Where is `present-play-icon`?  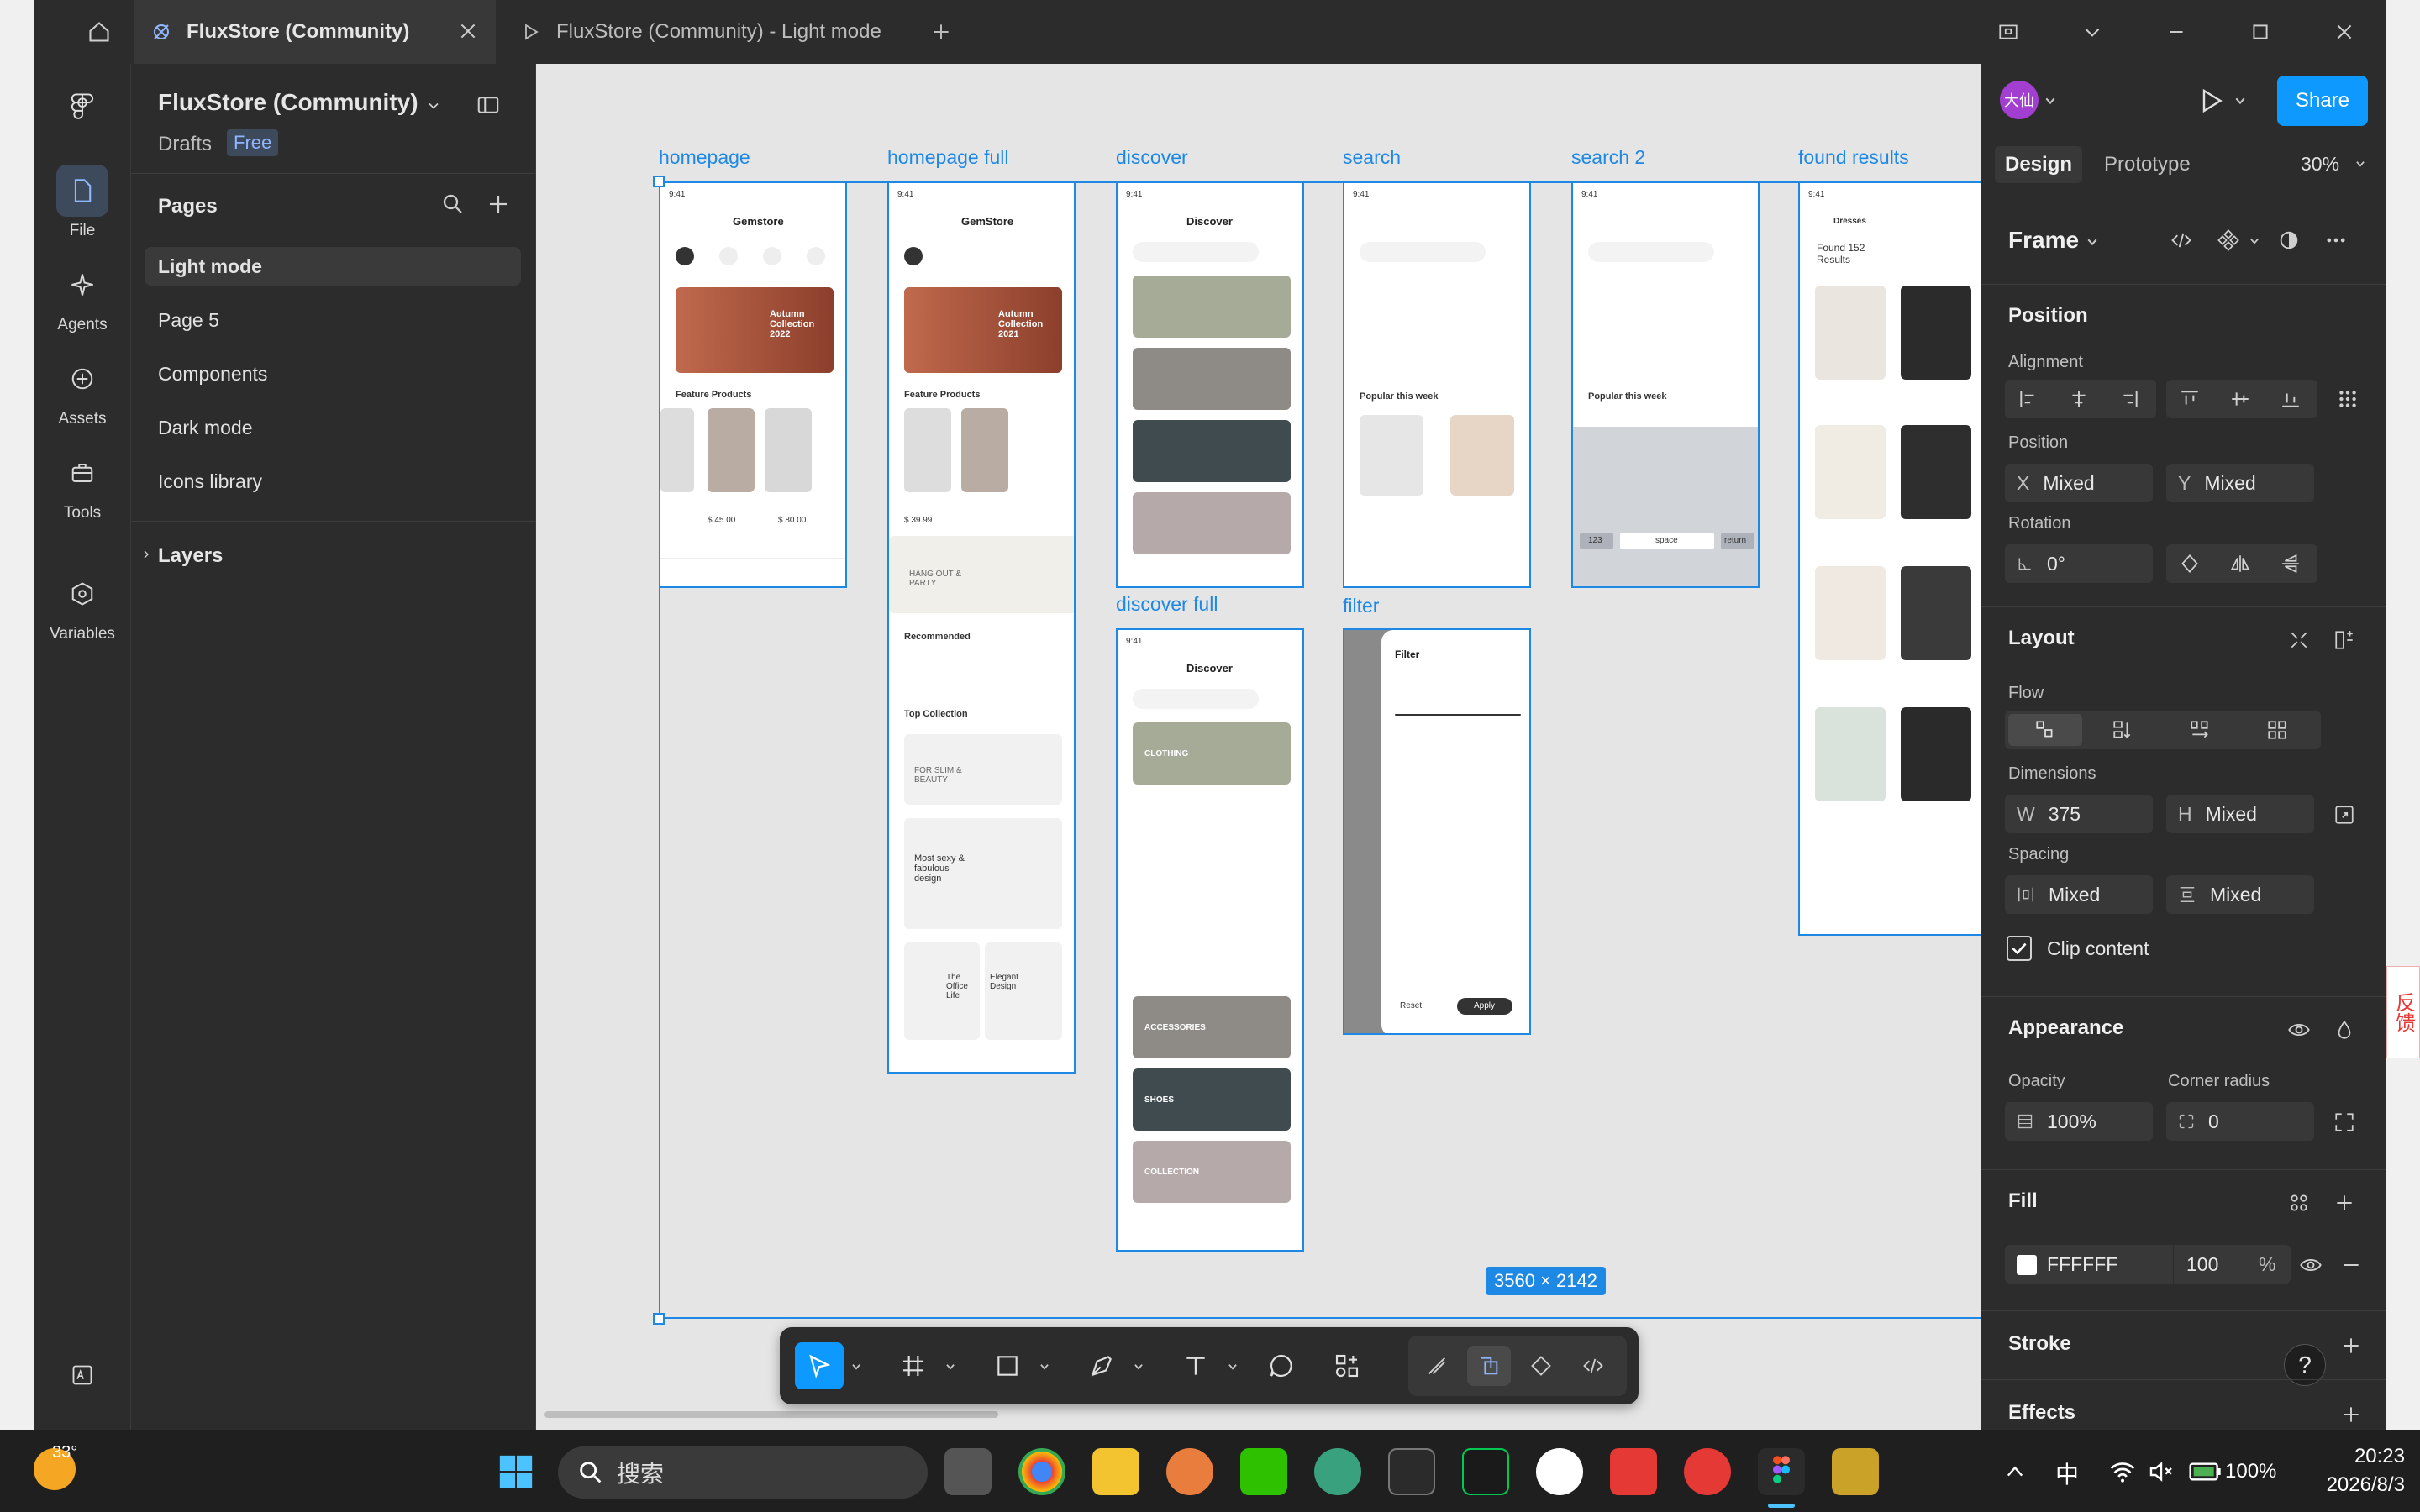
present-play-icon is located at coordinates (2211, 101).